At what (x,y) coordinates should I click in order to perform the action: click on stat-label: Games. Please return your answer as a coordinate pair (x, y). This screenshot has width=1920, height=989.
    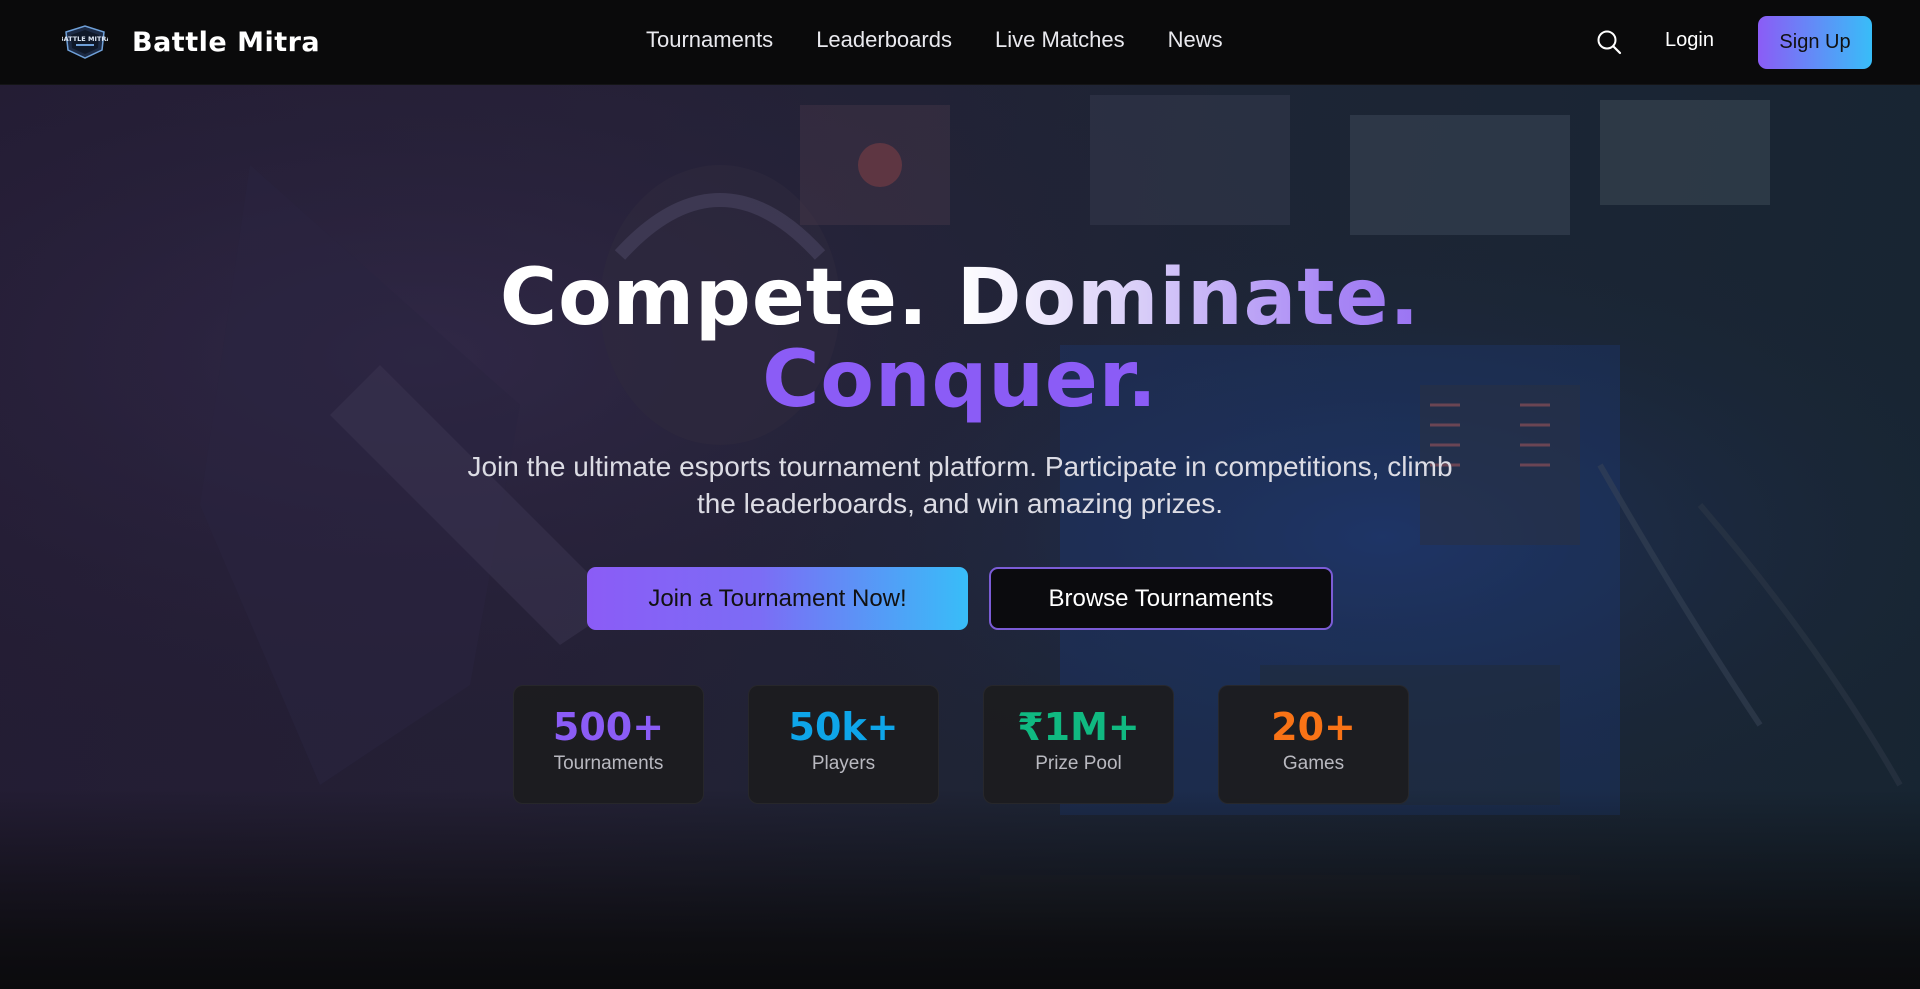
    Looking at the image, I should click on (1313, 763).